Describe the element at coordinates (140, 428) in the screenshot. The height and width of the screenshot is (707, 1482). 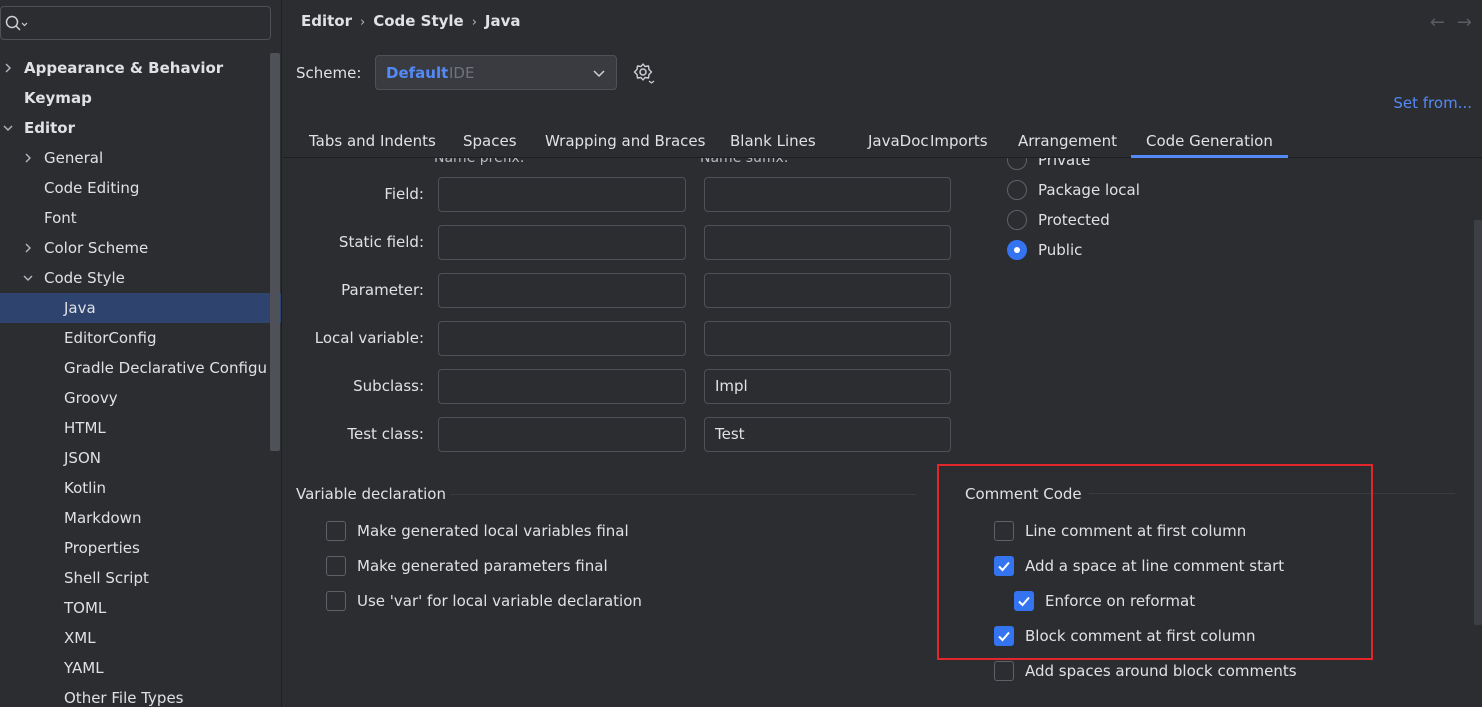
I see `sidebar-item: HTML` at that location.